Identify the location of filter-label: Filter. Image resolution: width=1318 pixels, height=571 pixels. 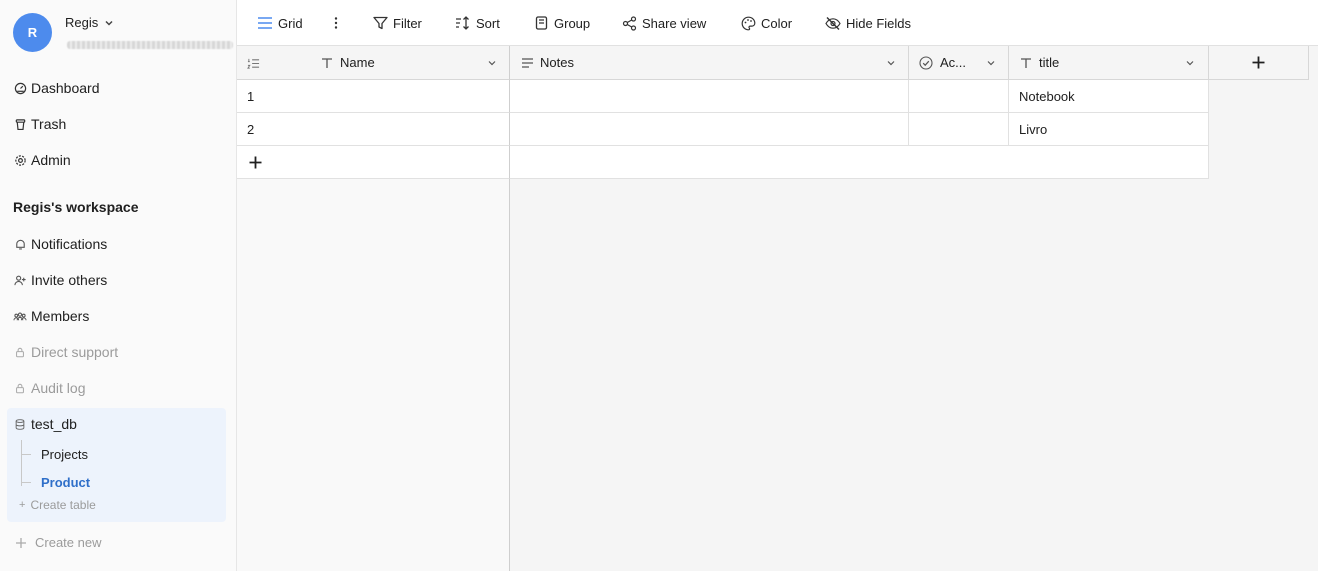
(407, 23).